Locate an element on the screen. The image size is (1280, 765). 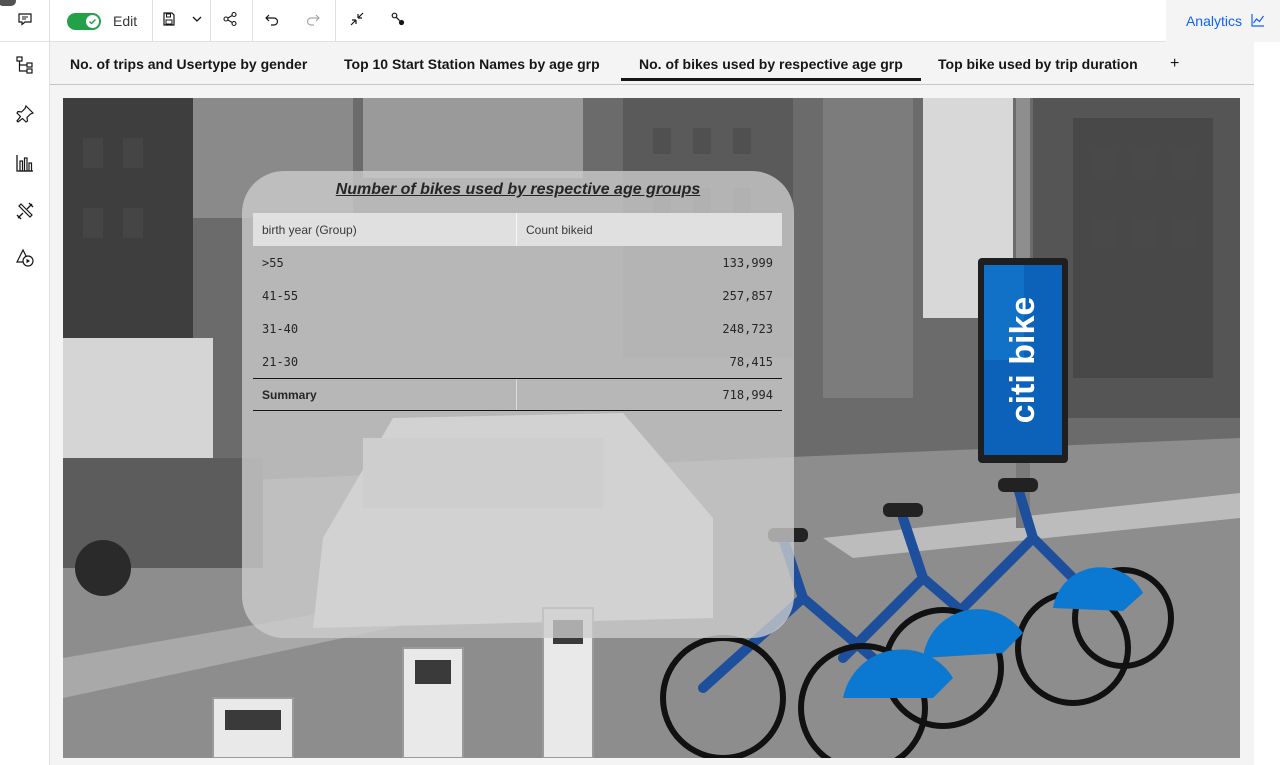
table-row: 31-40 248,723 is located at coordinates (517, 328).